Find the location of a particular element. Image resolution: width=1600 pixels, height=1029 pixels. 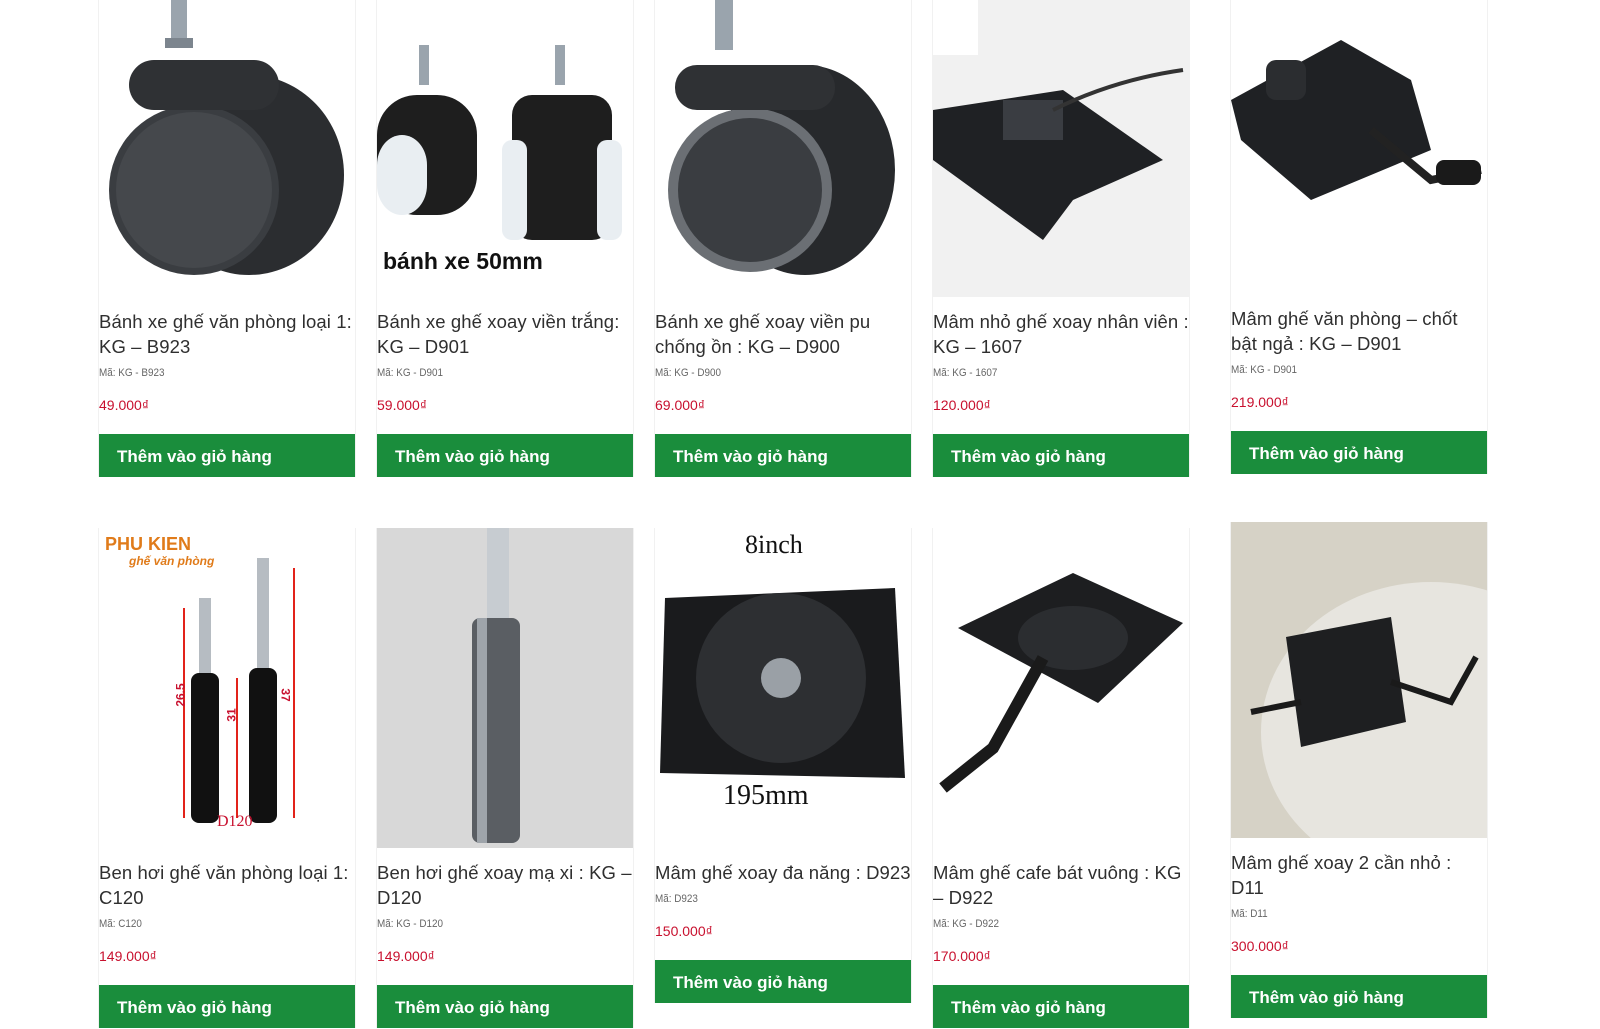

product-code: Mã: D11 is located at coordinates (1249, 914).